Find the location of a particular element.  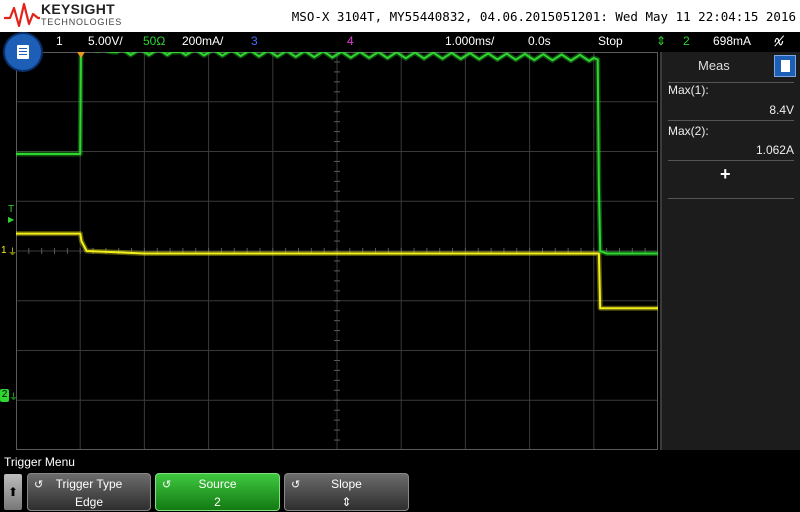

measurement-panel: Meas Max(1): 8.4V Max(2): 1.062A + is located at coordinates (730, 251).